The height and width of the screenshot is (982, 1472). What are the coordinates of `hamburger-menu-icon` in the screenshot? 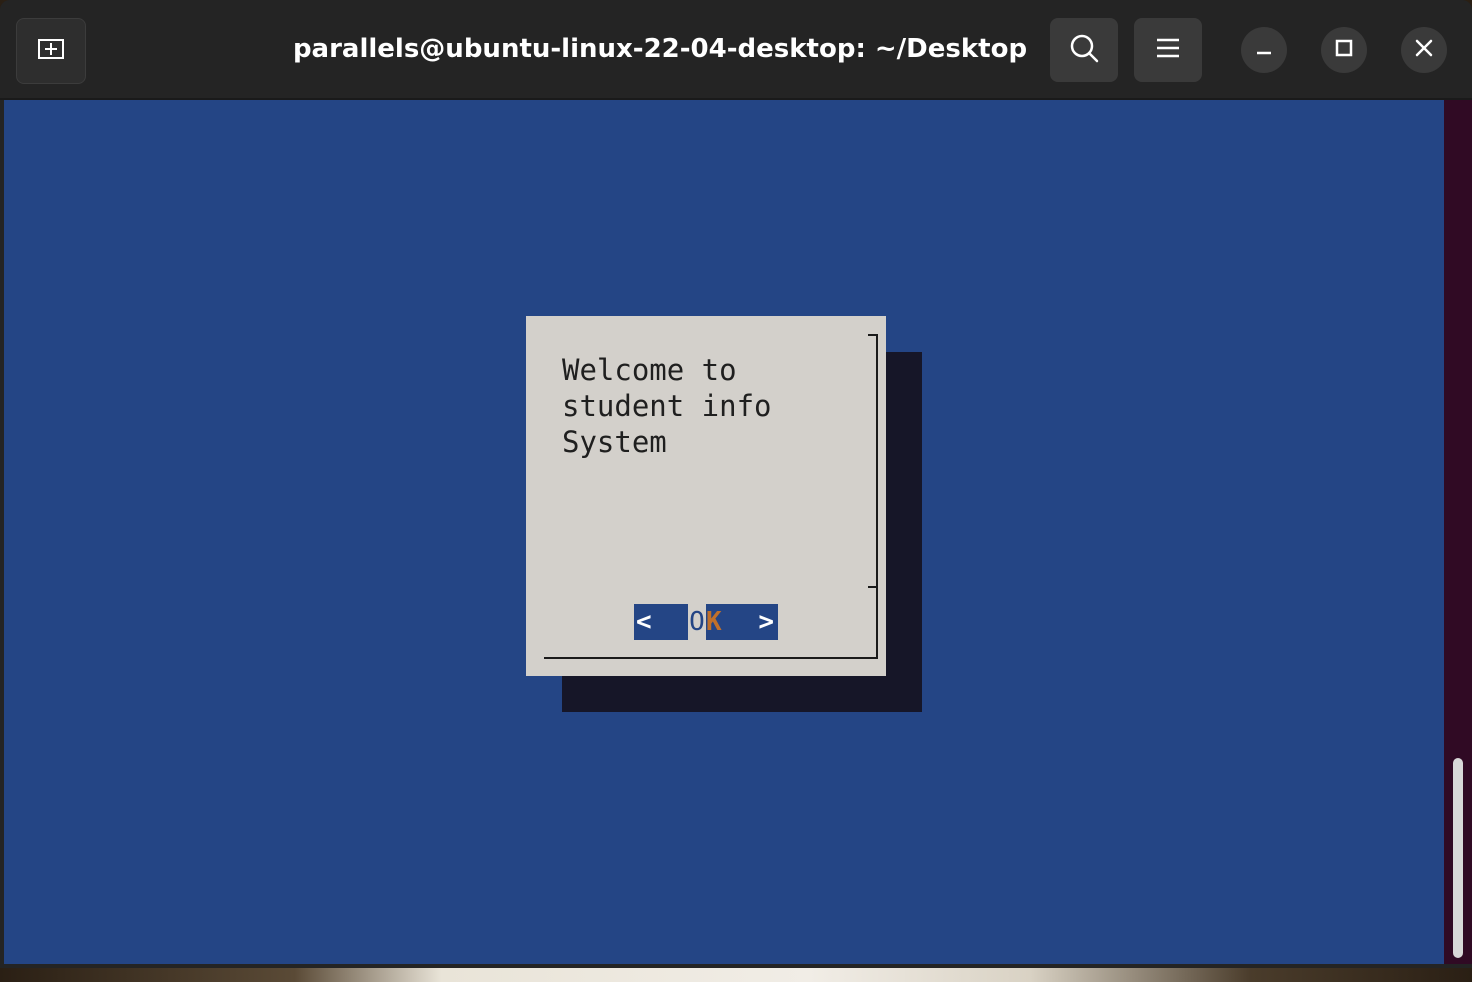 It's located at (1168, 50).